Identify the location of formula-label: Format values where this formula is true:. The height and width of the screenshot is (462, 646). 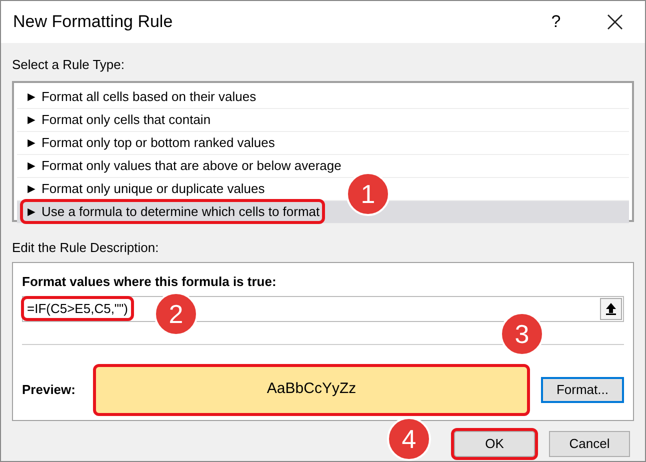
(150, 282).